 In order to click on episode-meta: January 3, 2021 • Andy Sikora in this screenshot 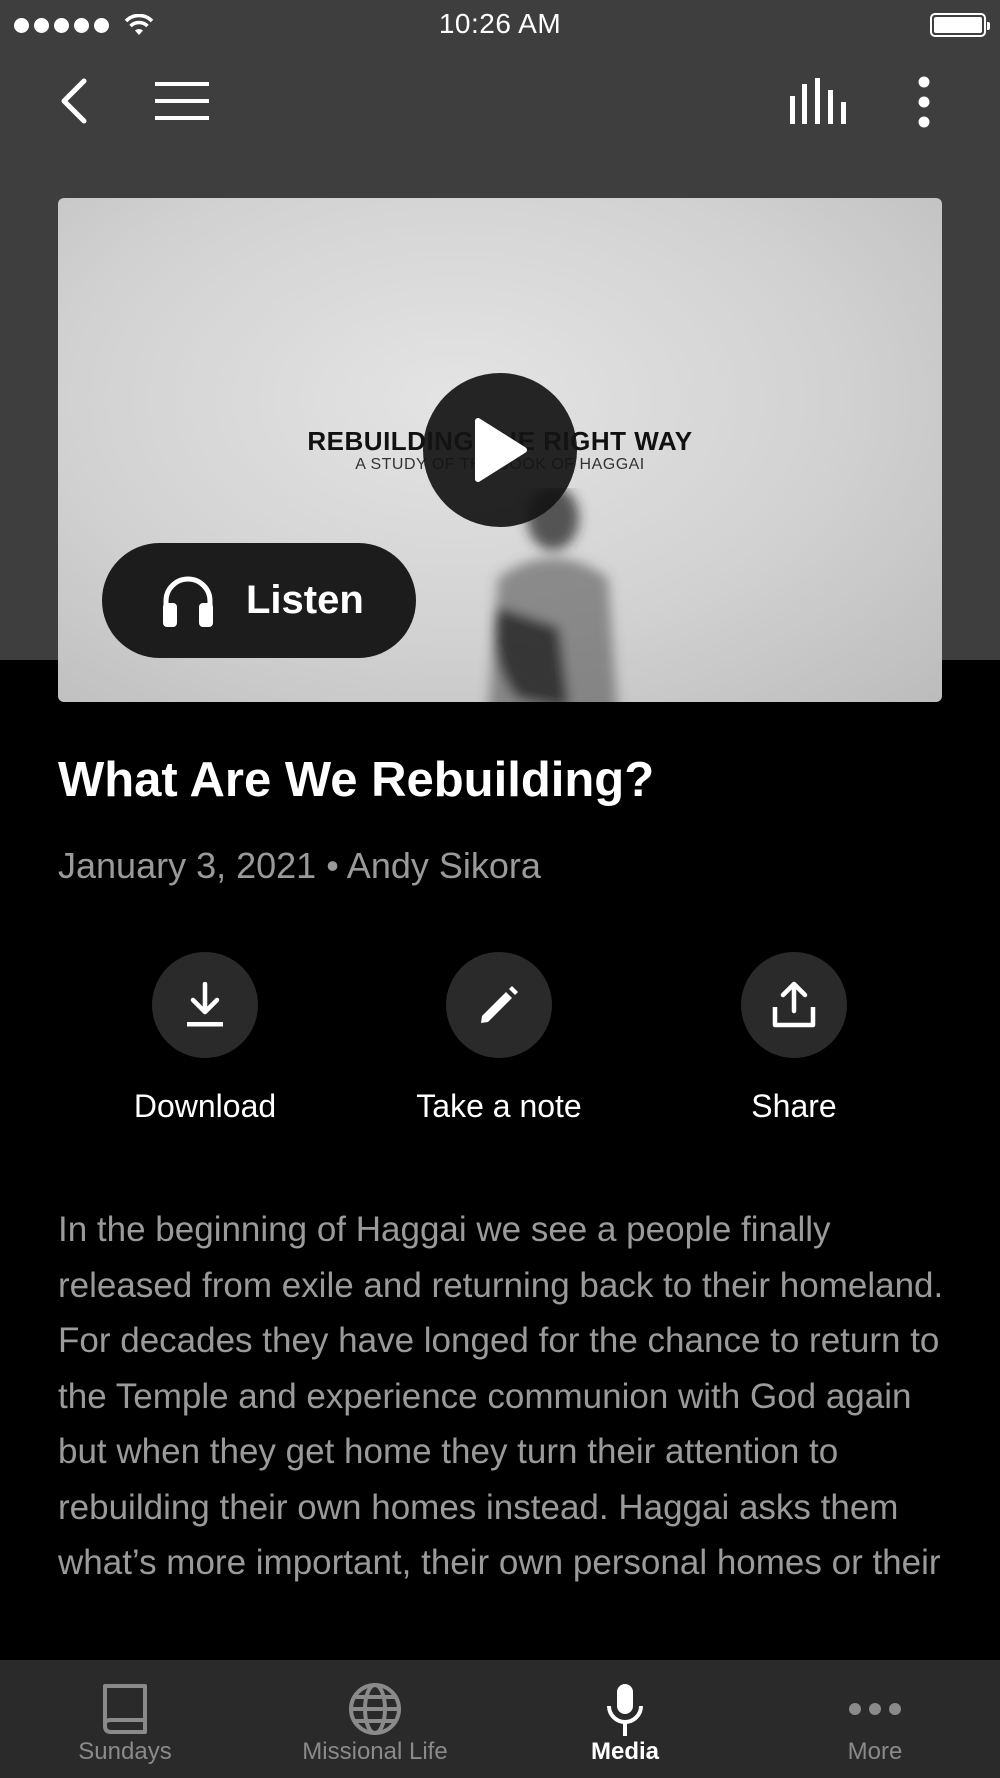, I will do `click(299, 865)`.